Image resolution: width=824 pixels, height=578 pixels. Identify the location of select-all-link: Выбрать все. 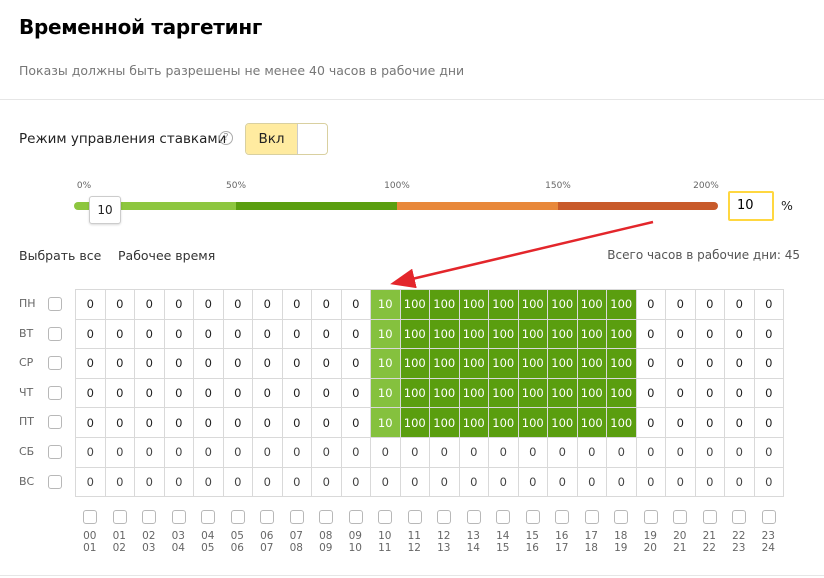
(60, 255).